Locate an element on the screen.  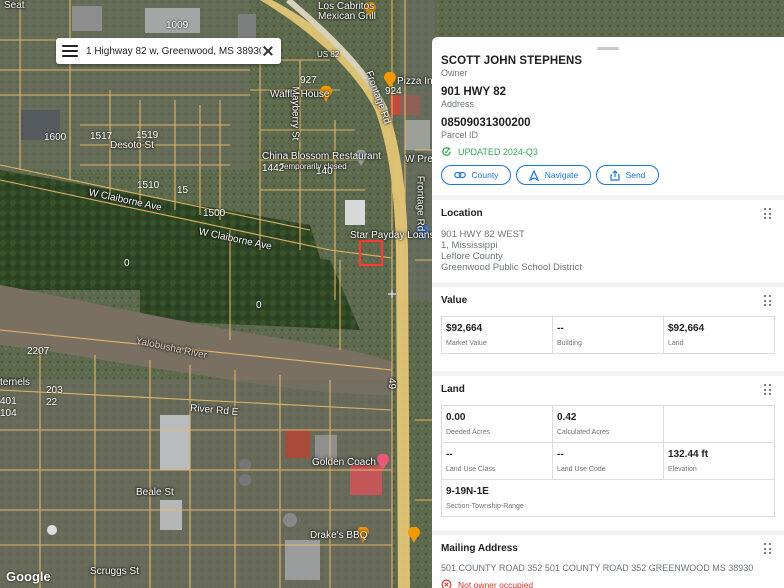
map-label-seat: Seat is located at coordinates (14, 5).